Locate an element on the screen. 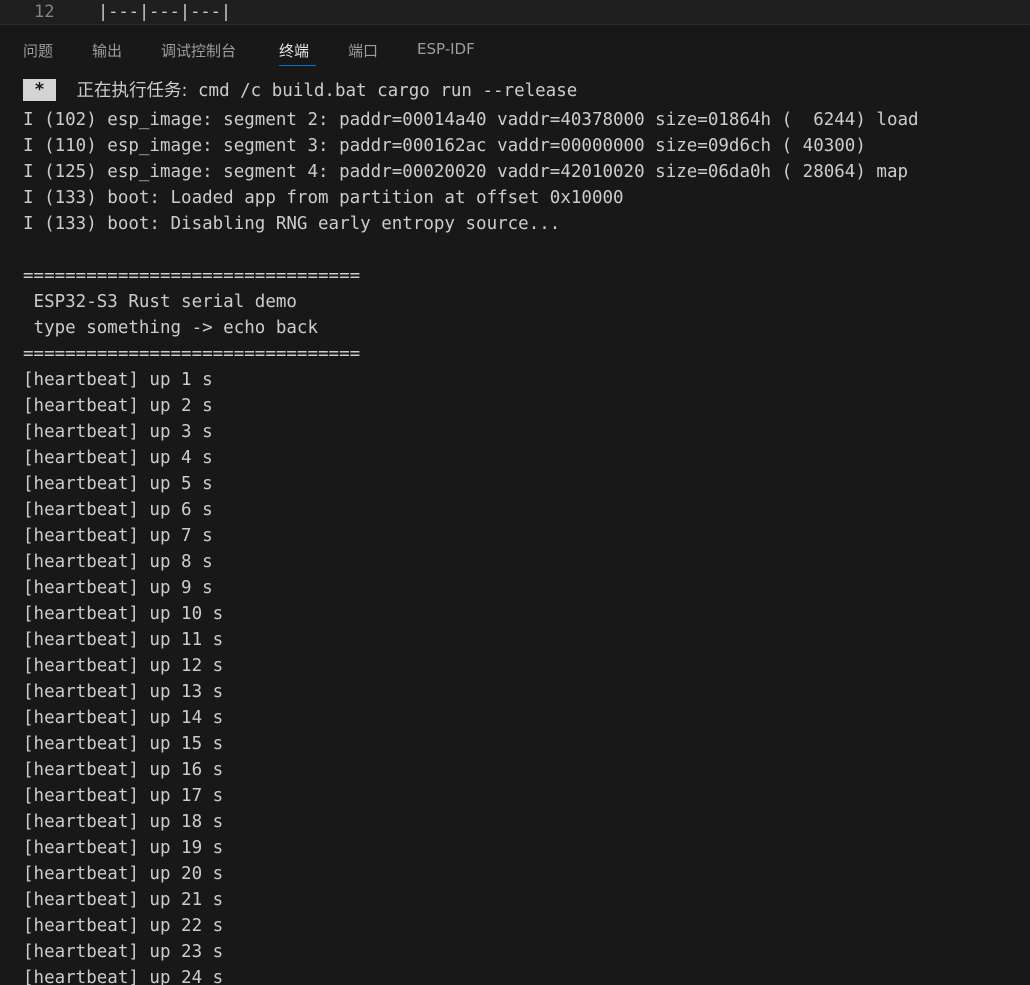 This screenshot has width=1030, height=985. terminal-line: [heartbeat] up 1 s is located at coordinates (118, 380).